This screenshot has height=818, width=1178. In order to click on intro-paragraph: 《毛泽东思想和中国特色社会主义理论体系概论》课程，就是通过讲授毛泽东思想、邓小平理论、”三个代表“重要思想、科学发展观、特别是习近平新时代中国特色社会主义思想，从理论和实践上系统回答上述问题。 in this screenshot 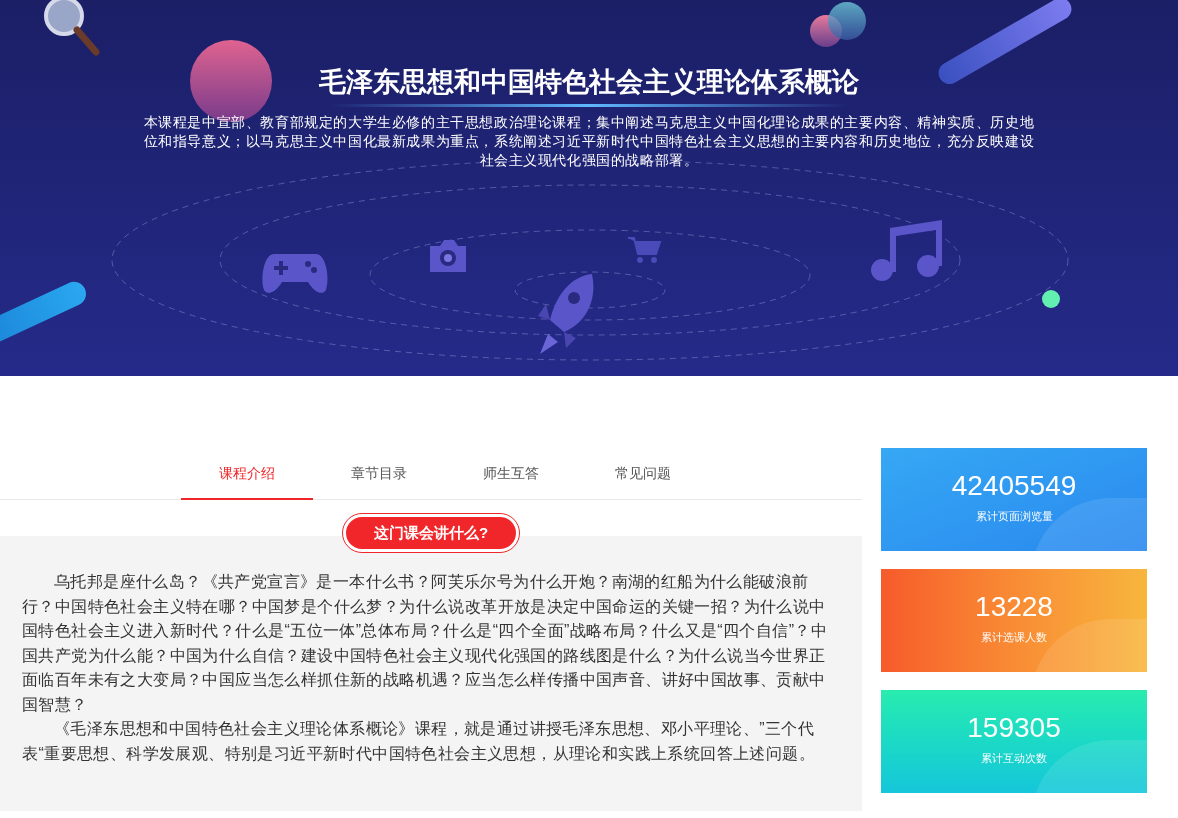, I will do `click(419, 741)`.